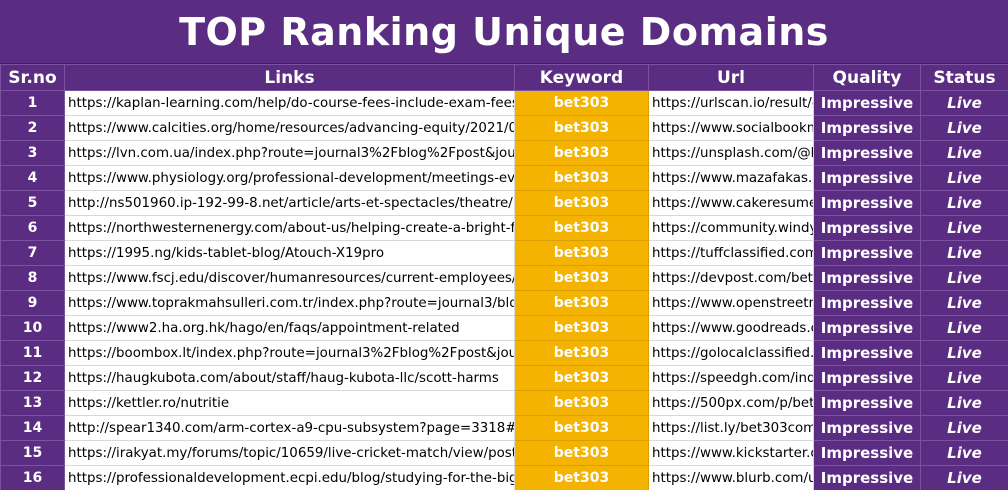 This screenshot has height=490, width=1008. Describe the element at coordinates (731, 253) in the screenshot. I see `url-cell: https://tuffclassified.com` at that location.